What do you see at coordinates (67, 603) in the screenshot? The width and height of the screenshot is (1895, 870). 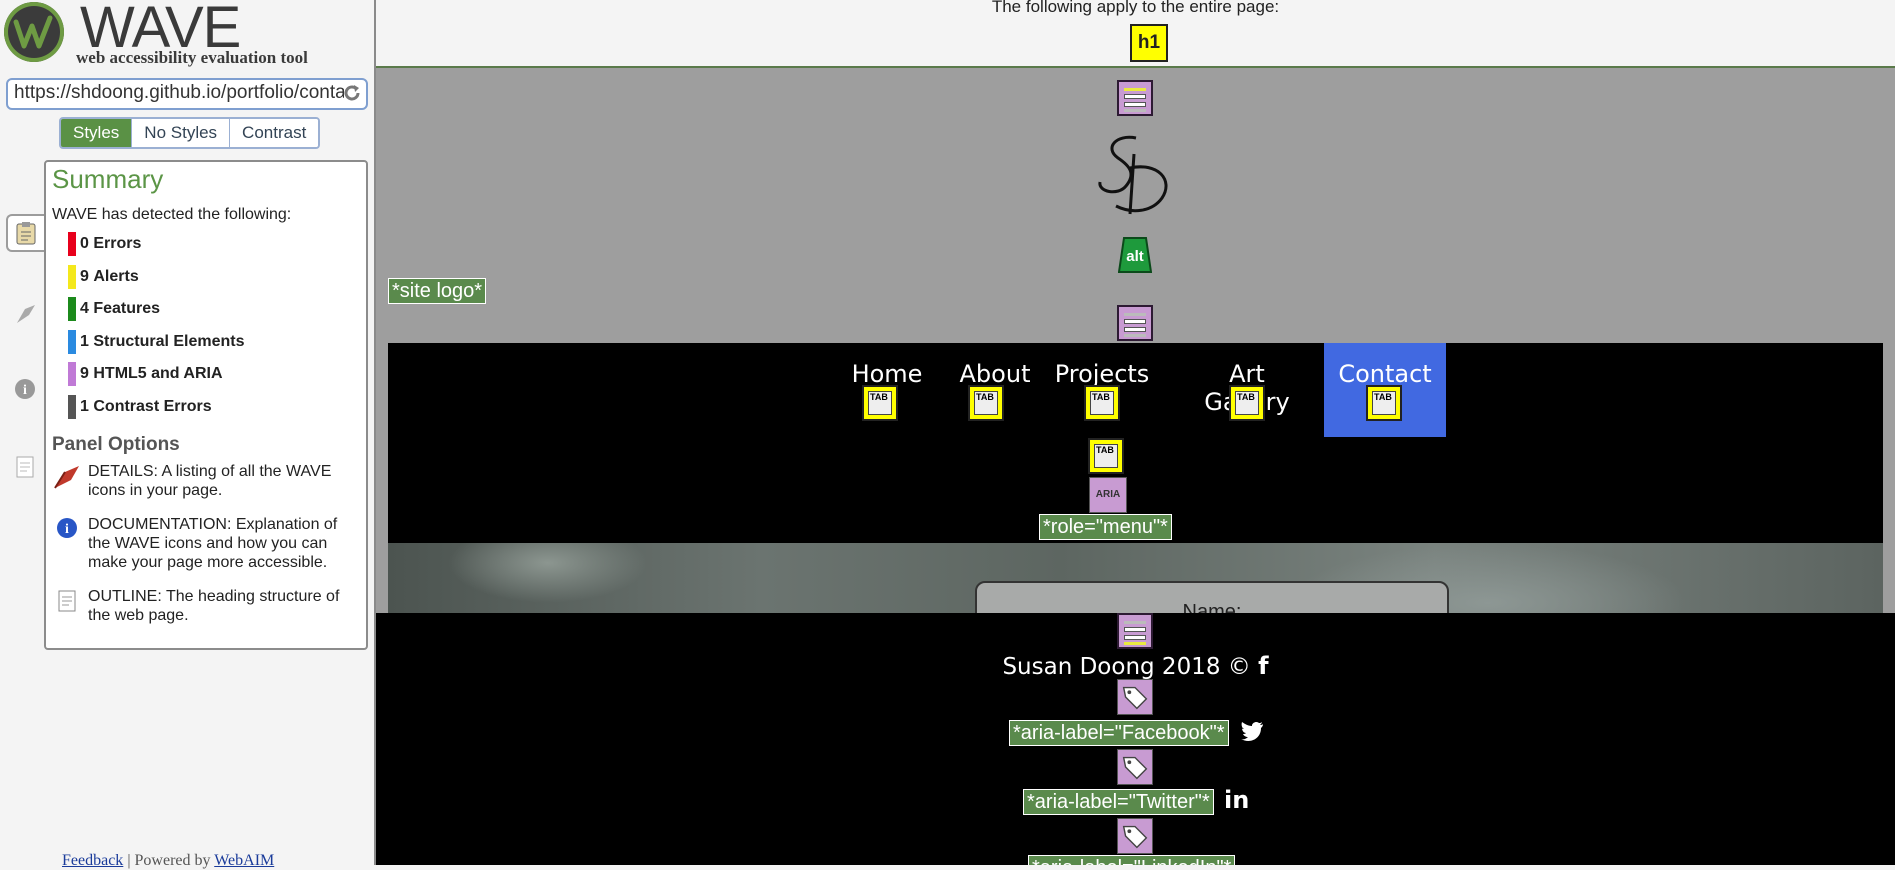 I see `outline-icon` at bounding box center [67, 603].